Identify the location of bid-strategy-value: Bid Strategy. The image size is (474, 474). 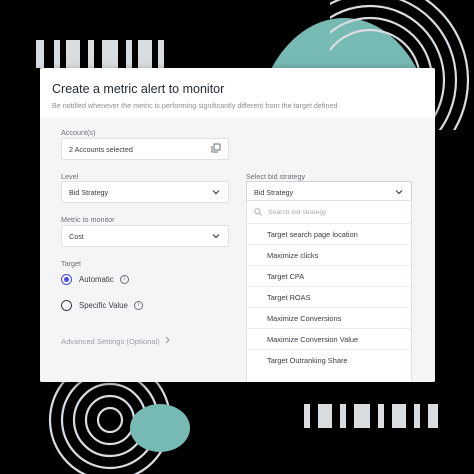
(274, 192).